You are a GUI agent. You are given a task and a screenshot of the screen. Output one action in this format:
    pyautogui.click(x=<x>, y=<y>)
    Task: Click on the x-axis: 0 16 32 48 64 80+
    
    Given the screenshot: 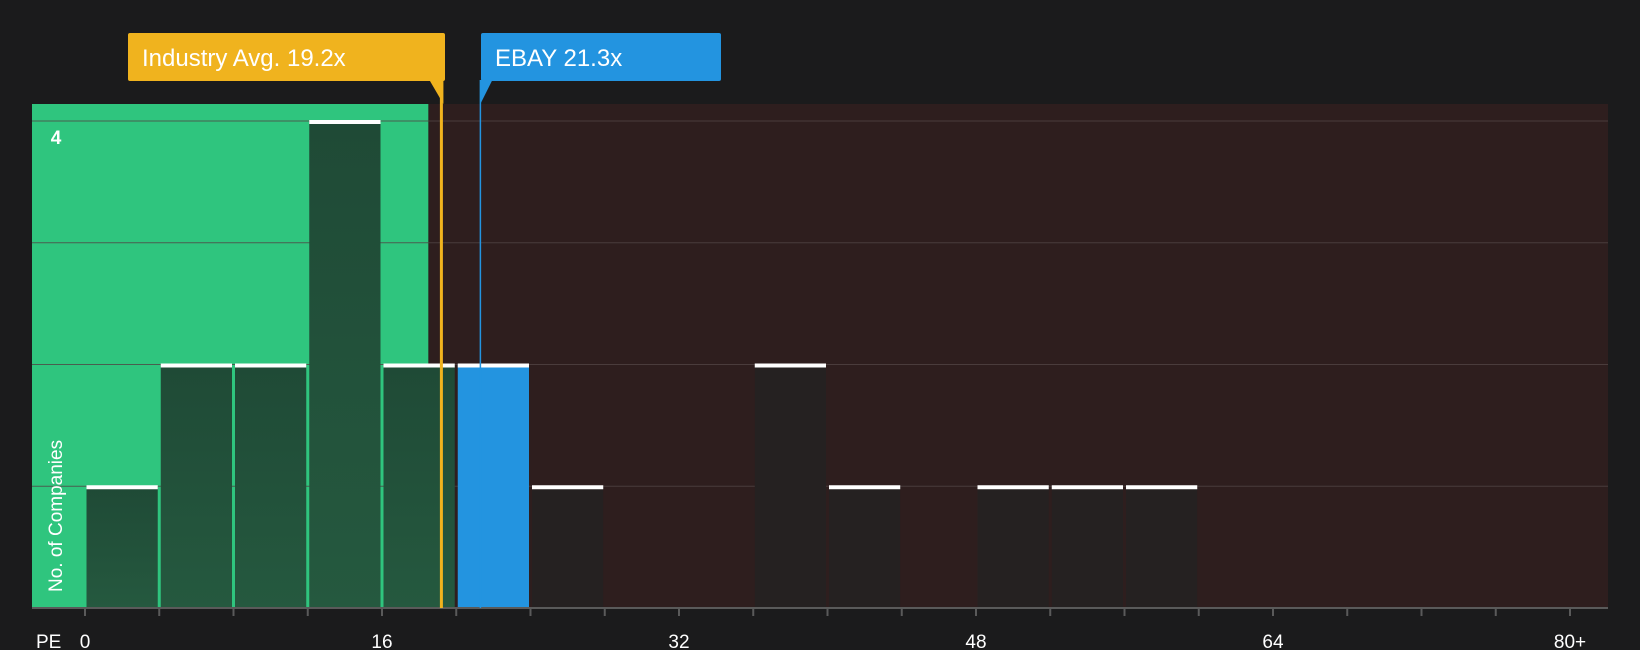 What is the action you would take?
    pyautogui.click(x=820, y=628)
    